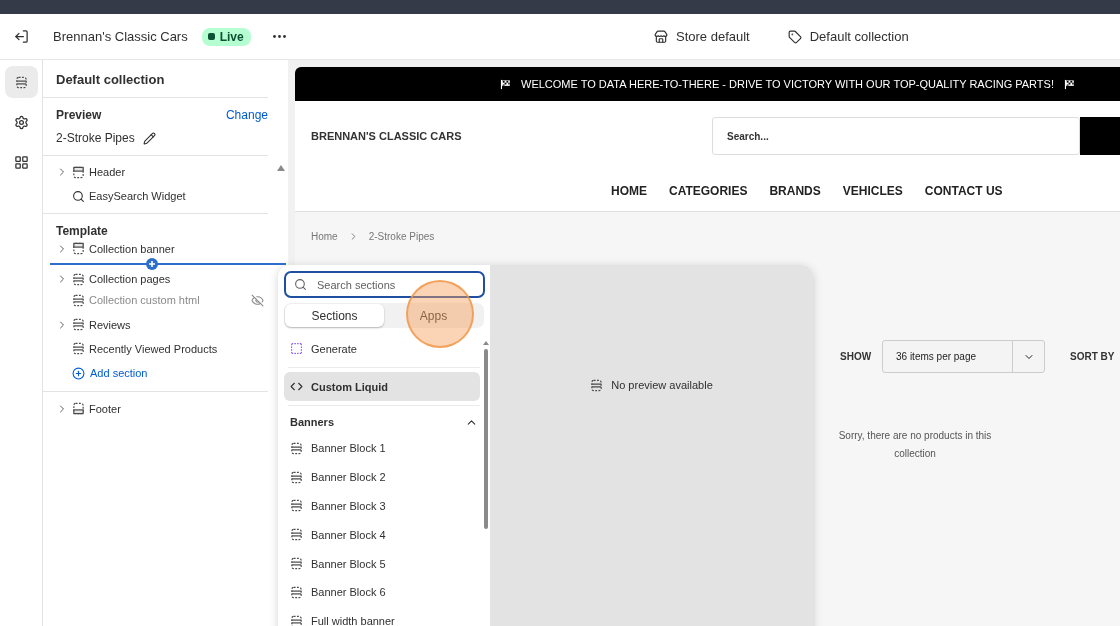 The height and width of the screenshot is (626, 1120). What do you see at coordinates (384, 477) in the screenshot?
I see `section-option: Banner Block 2` at bounding box center [384, 477].